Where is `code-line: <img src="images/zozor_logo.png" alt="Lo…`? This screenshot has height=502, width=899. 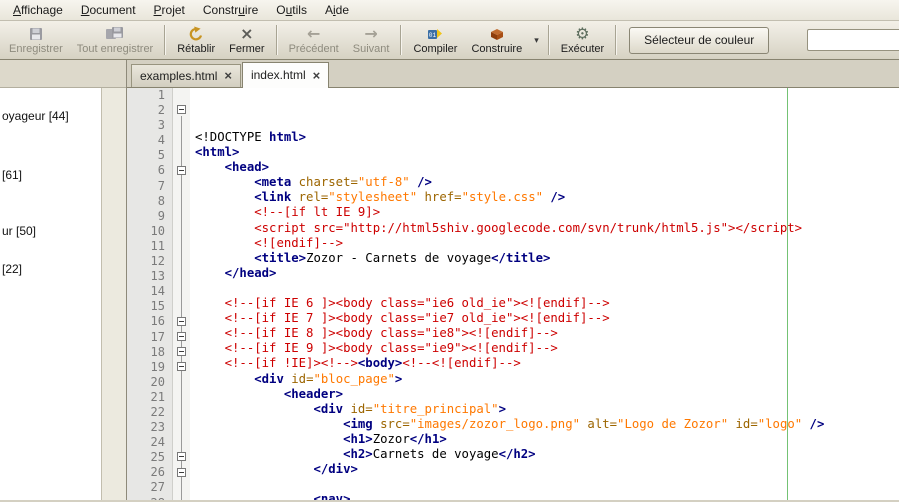
code-line: <img src="images/zozor_logo.png" alt="Lo… is located at coordinates (584, 423).